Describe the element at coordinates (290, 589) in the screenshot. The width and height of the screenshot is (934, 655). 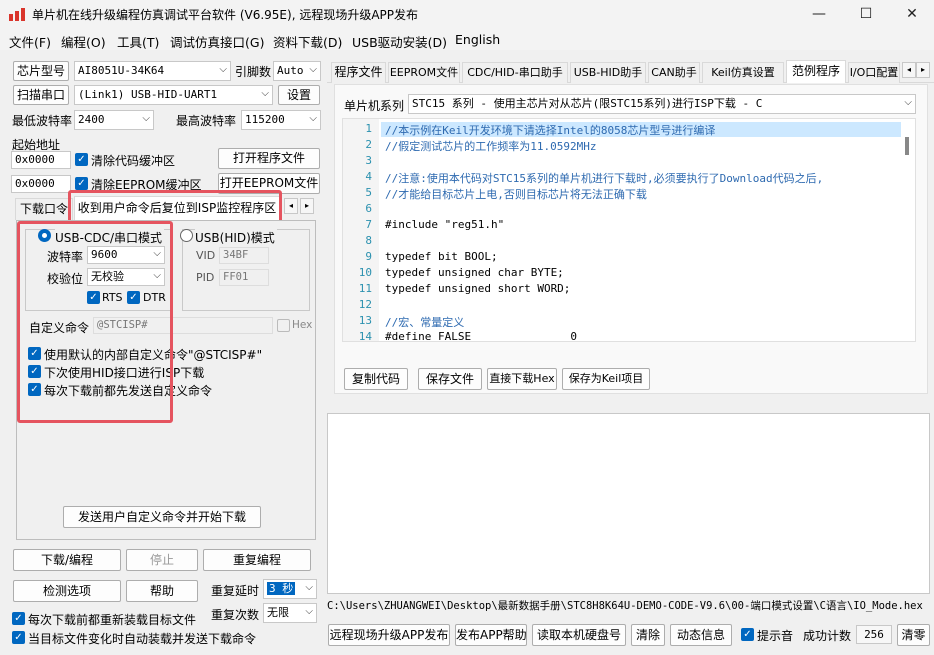
I see `repeat-delay-select: 3 秒 ⌵` at that location.